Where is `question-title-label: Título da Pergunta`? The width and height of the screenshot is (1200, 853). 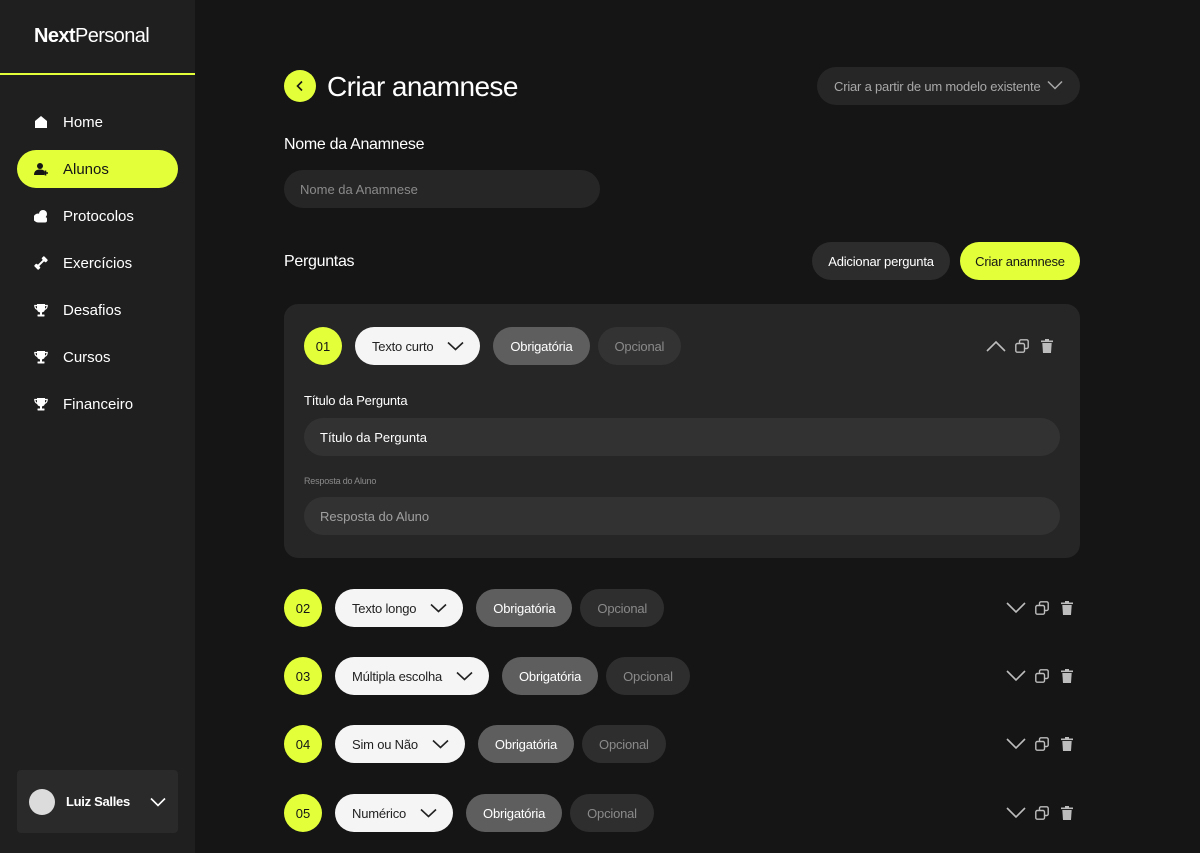
question-title-label: Título da Pergunta is located at coordinates (356, 400).